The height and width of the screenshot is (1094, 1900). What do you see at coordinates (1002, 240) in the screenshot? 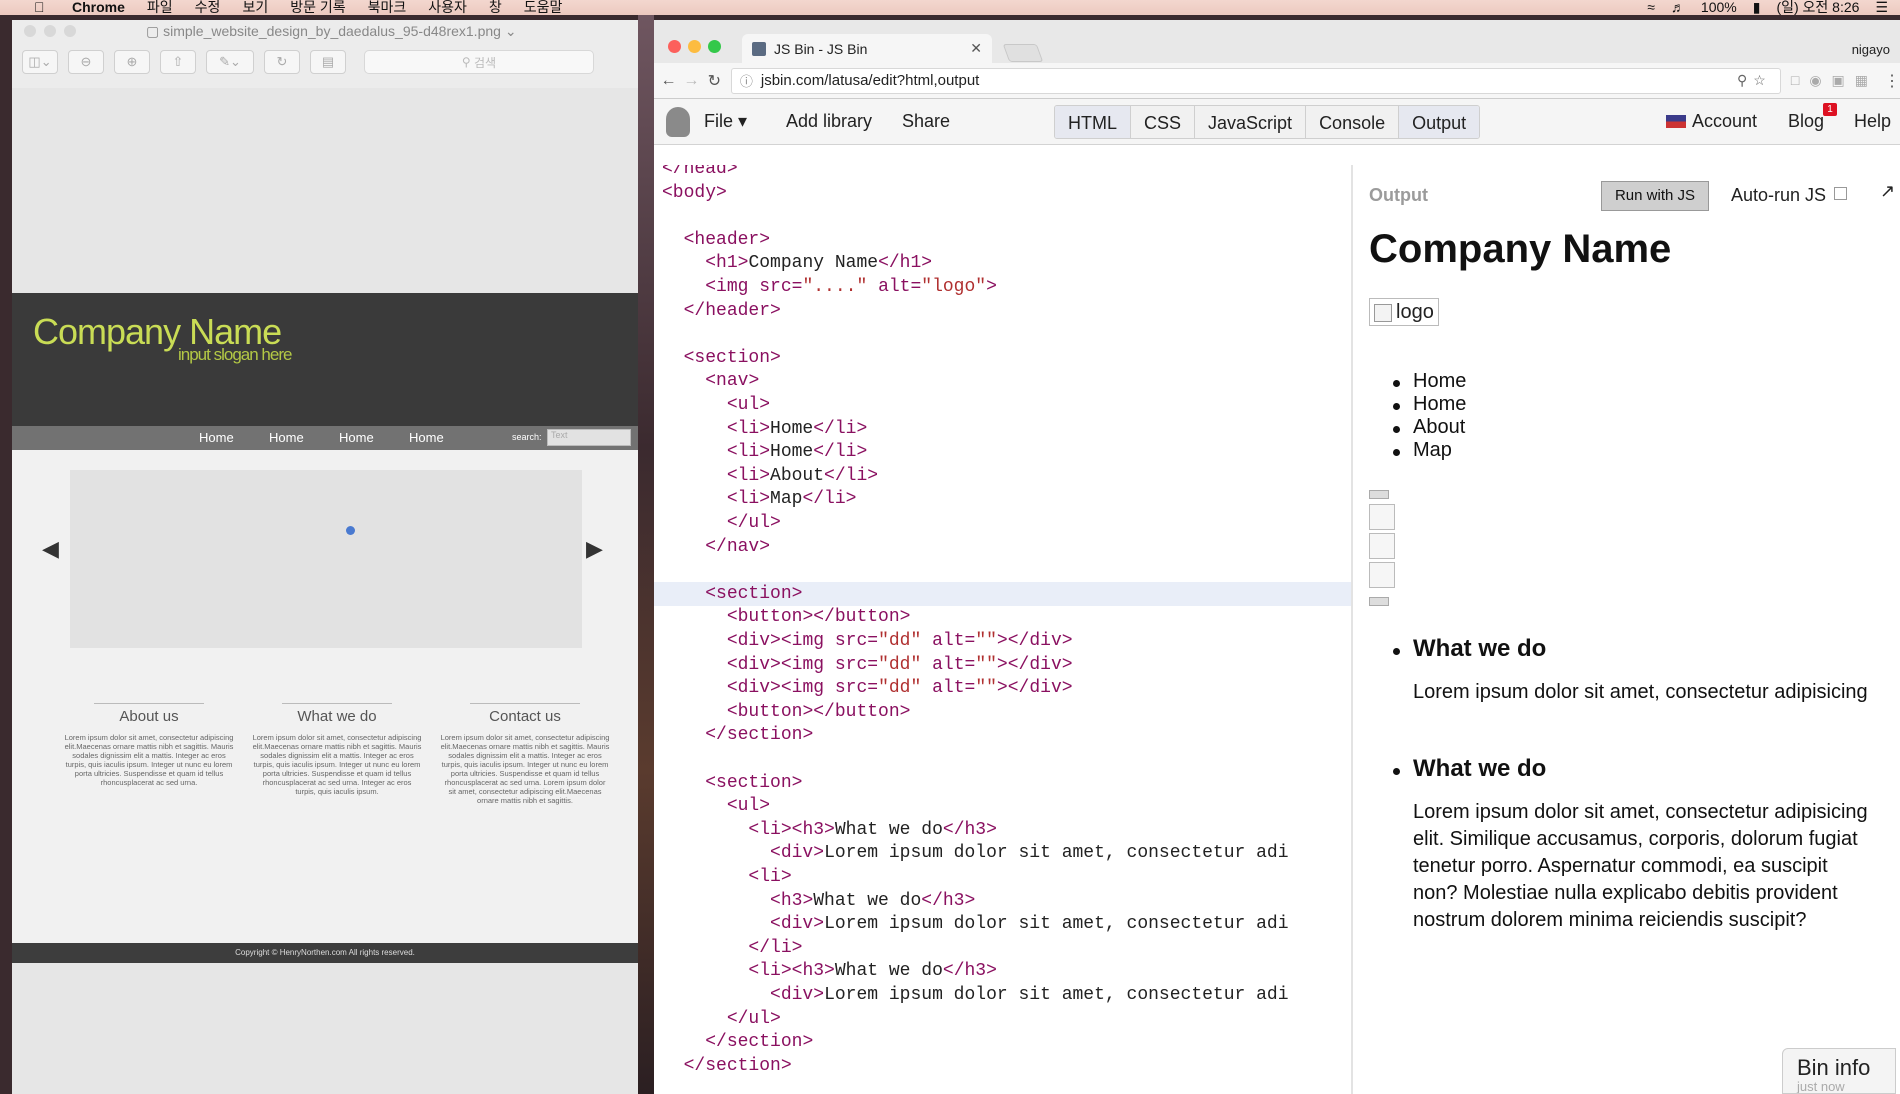
I see `code-line: <header>` at bounding box center [1002, 240].